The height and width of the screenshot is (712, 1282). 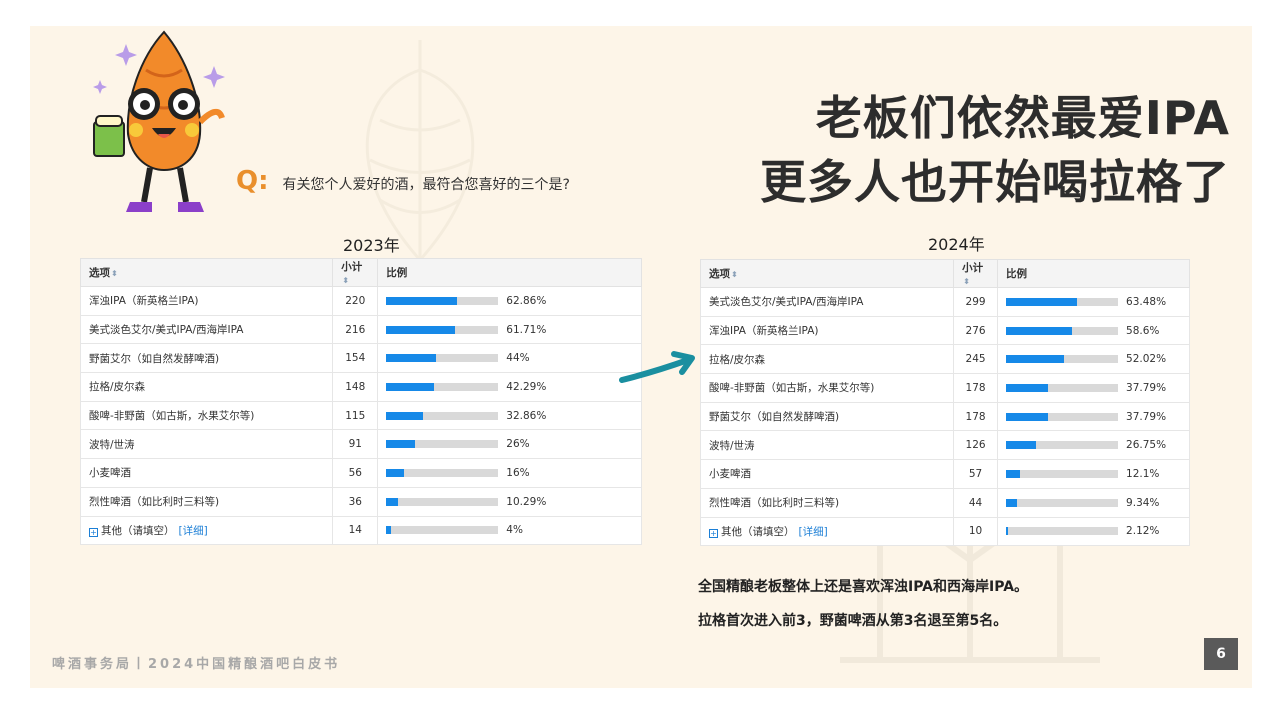 What do you see at coordinates (827, 359) in the screenshot?
I see `option-cell: 拉格/皮尔森` at bounding box center [827, 359].